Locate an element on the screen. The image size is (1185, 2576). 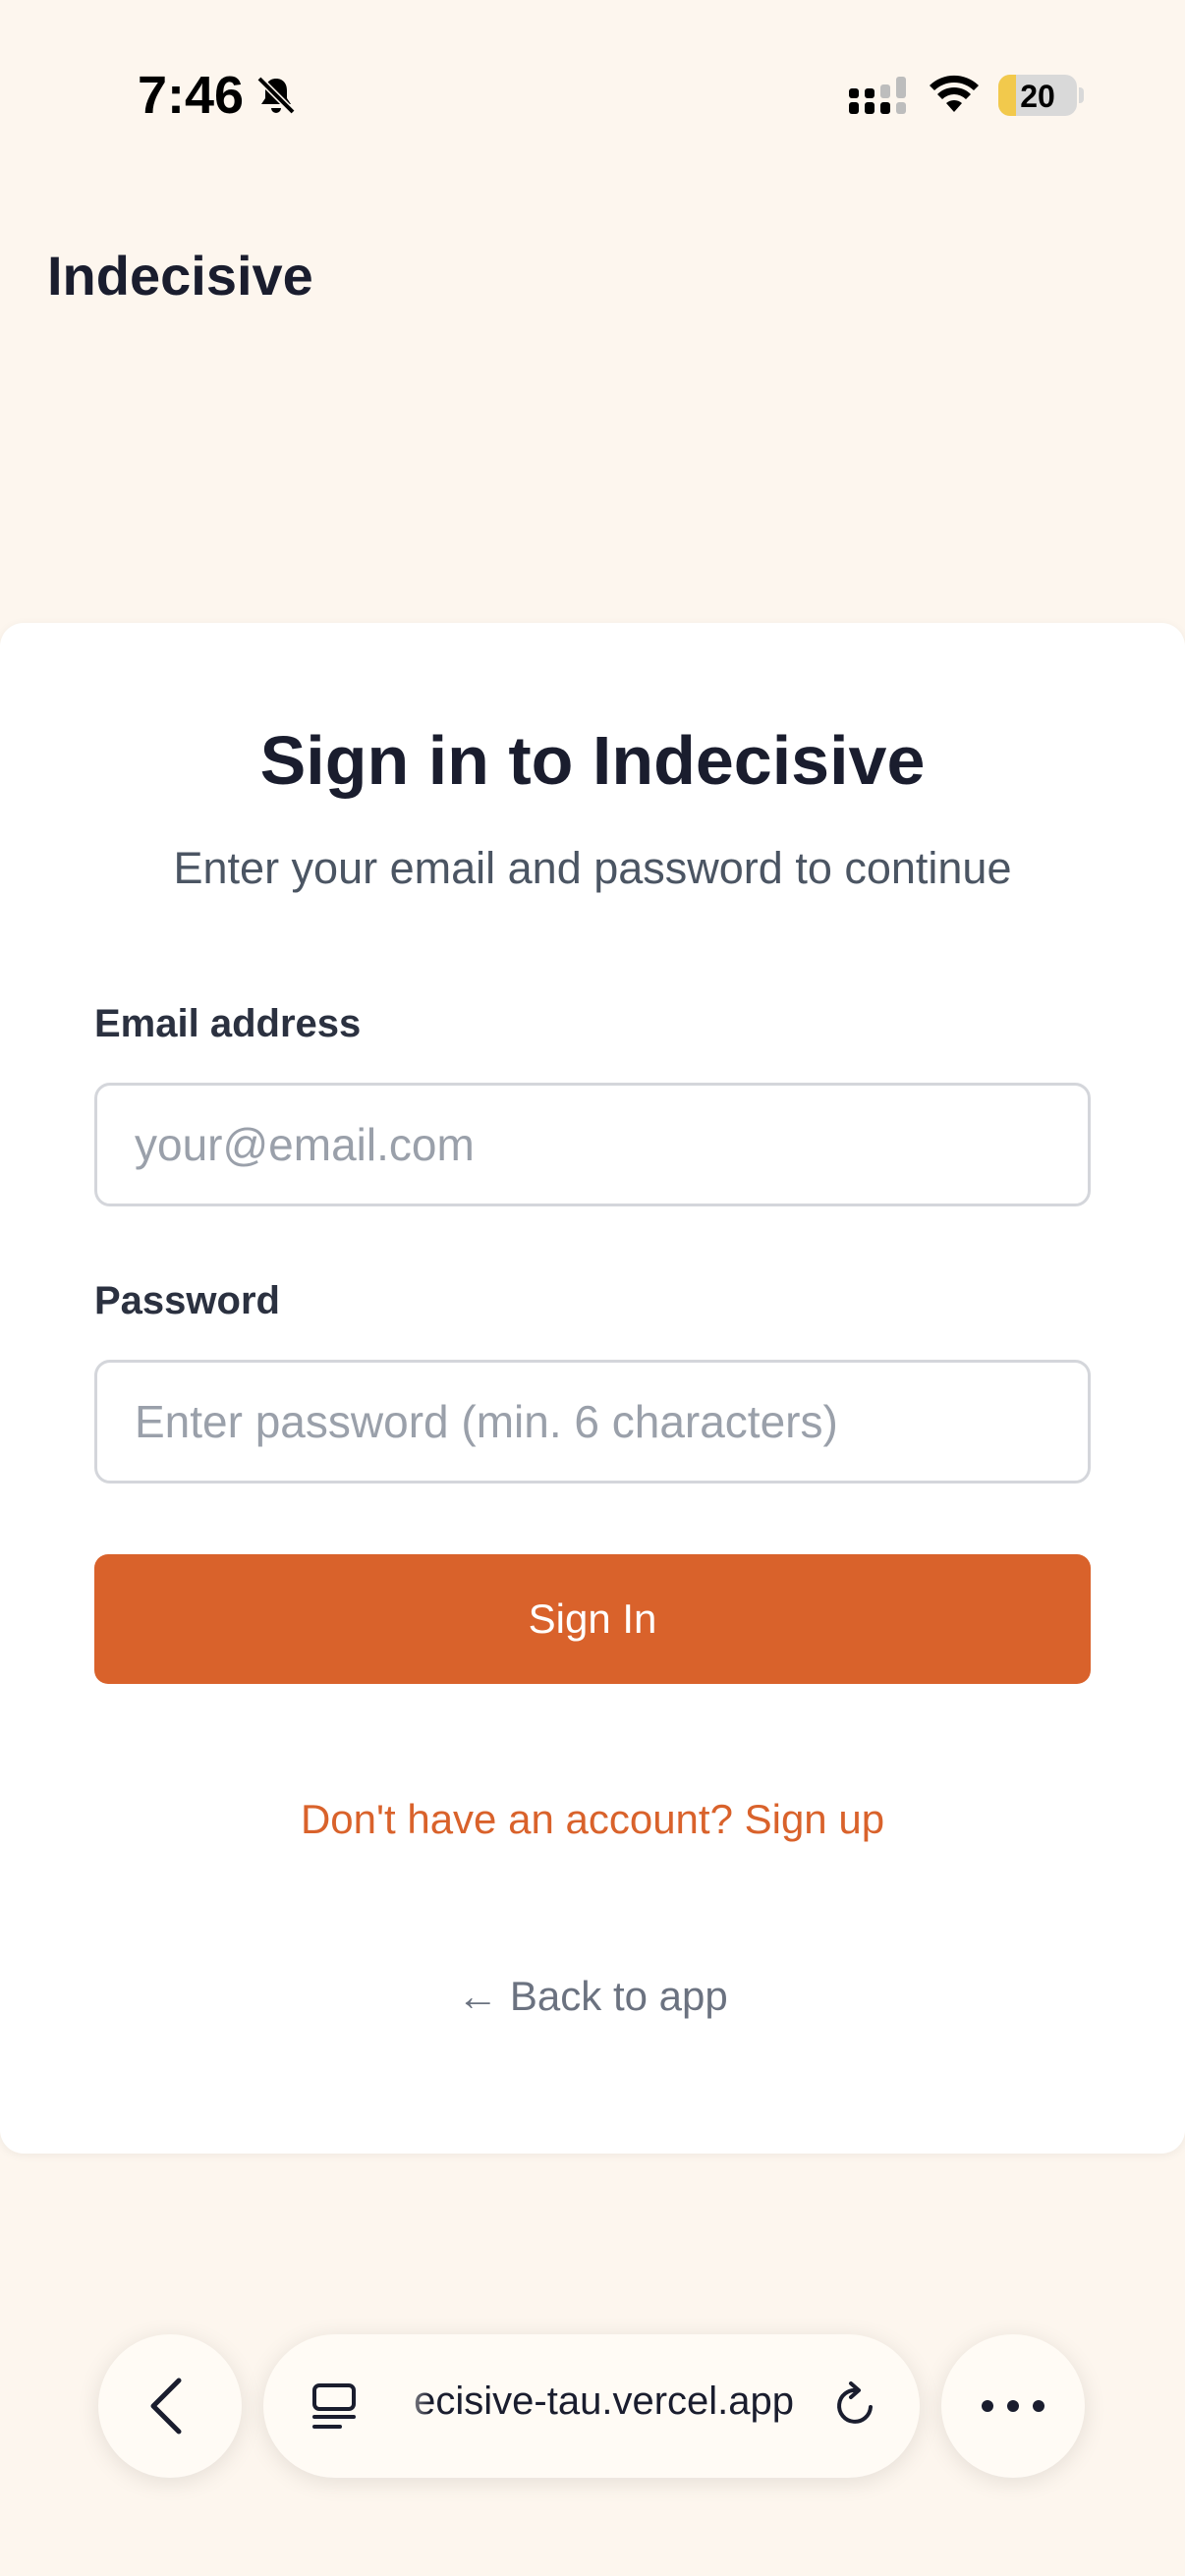
email-label: Email address is located at coordinates (228, 1023).